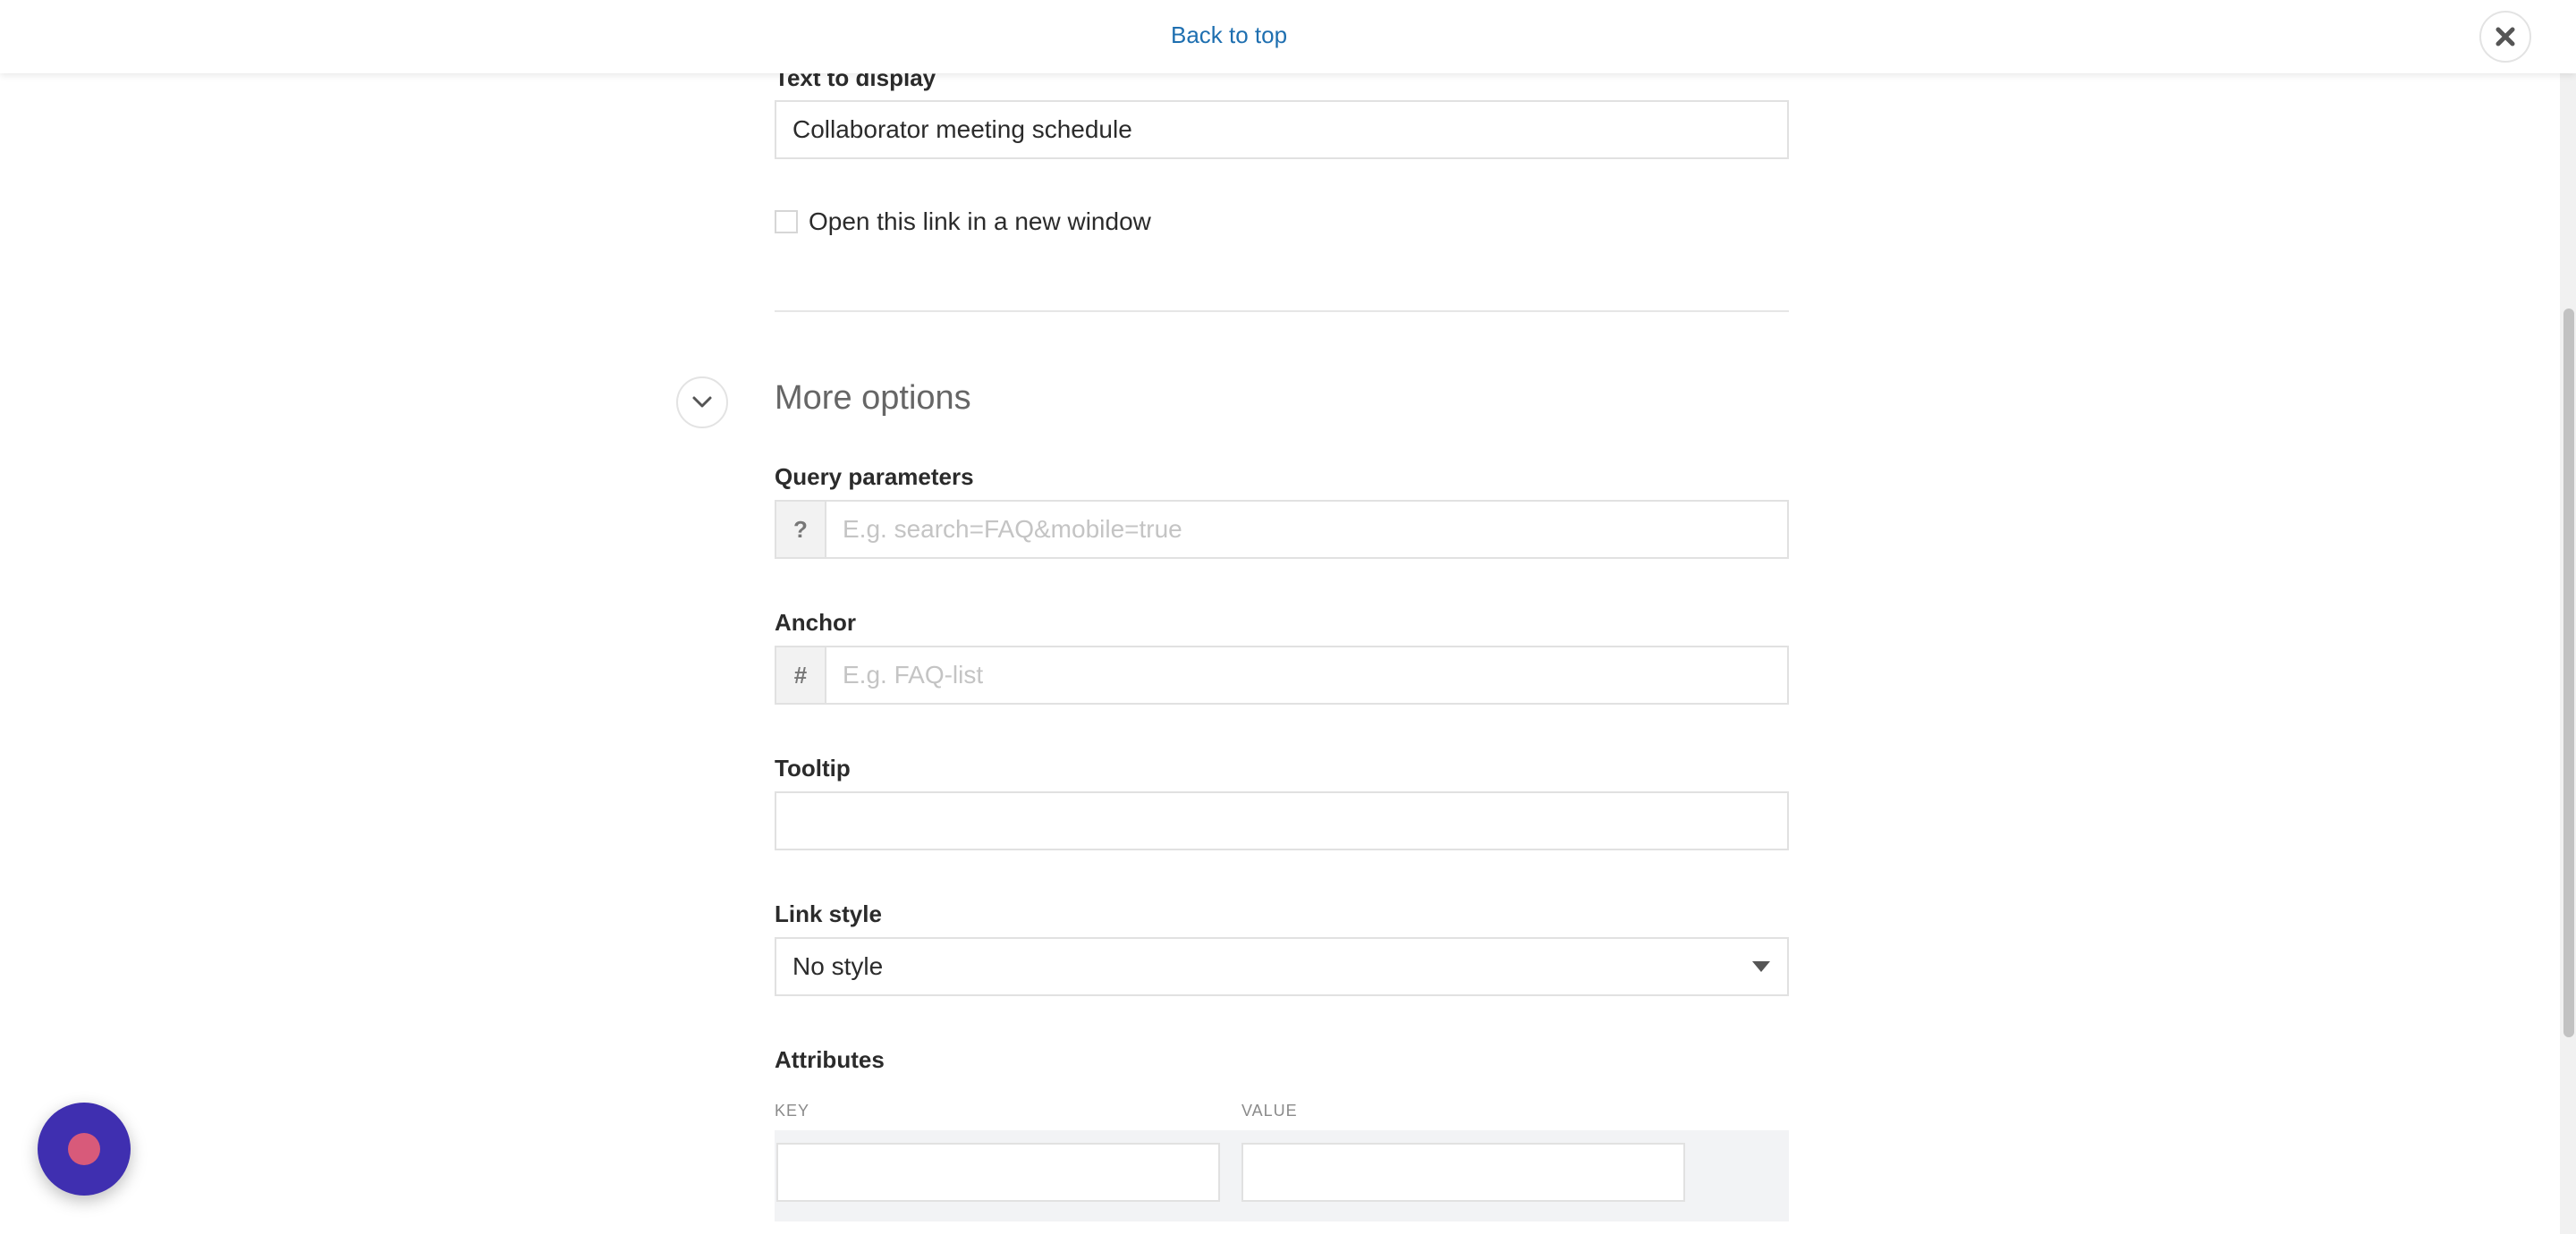  Describe the element at coordinates (1306, 675) in the screenshot. I see `anchor-input` at that location.